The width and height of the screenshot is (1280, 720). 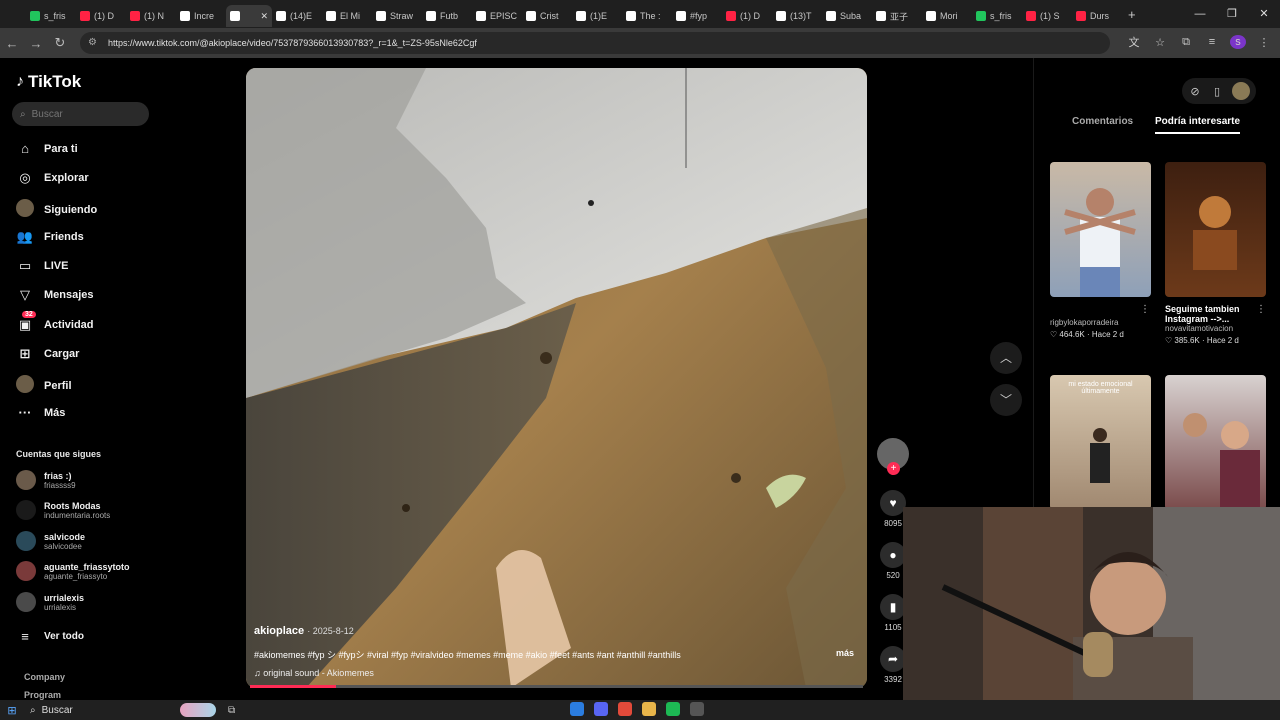 I want to click on following-account: Roots Modas indumentaria.roots, so click(x=63, y=510).